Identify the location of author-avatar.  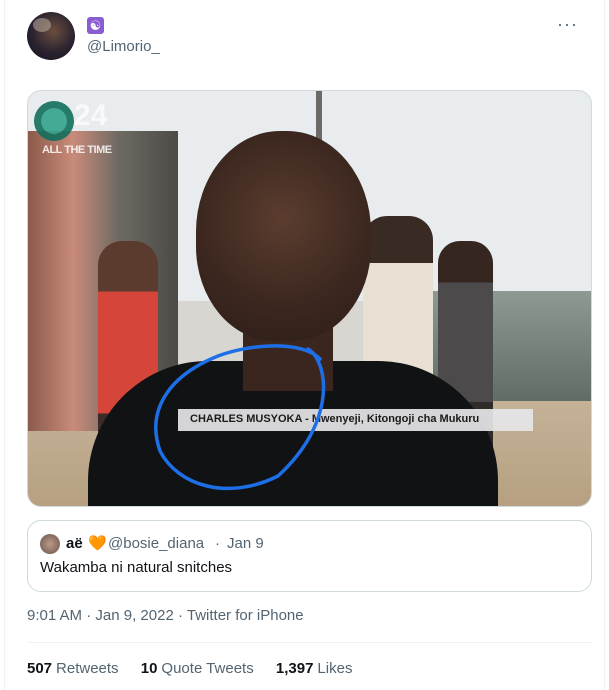
(51, 36).